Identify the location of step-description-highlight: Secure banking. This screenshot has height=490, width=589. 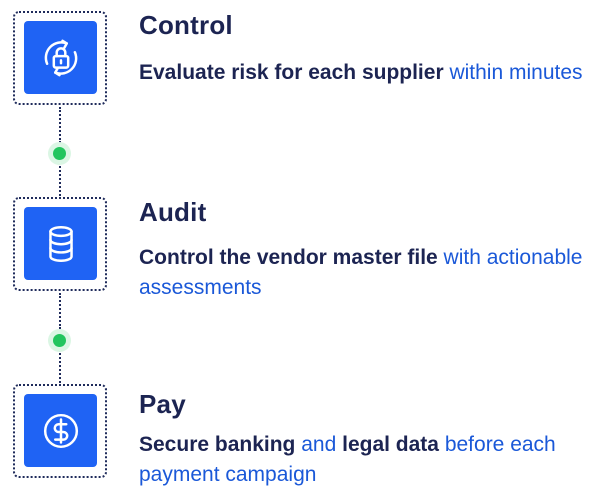
(217, 444).